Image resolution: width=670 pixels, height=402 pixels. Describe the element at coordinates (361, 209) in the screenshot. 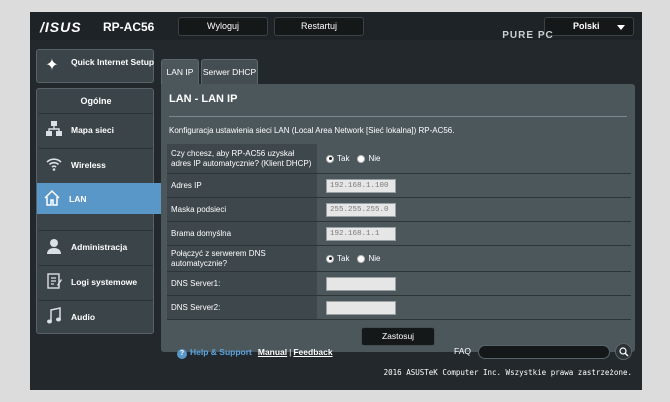

I see `subnet-mask-input: 255.255.255.0` at that location.